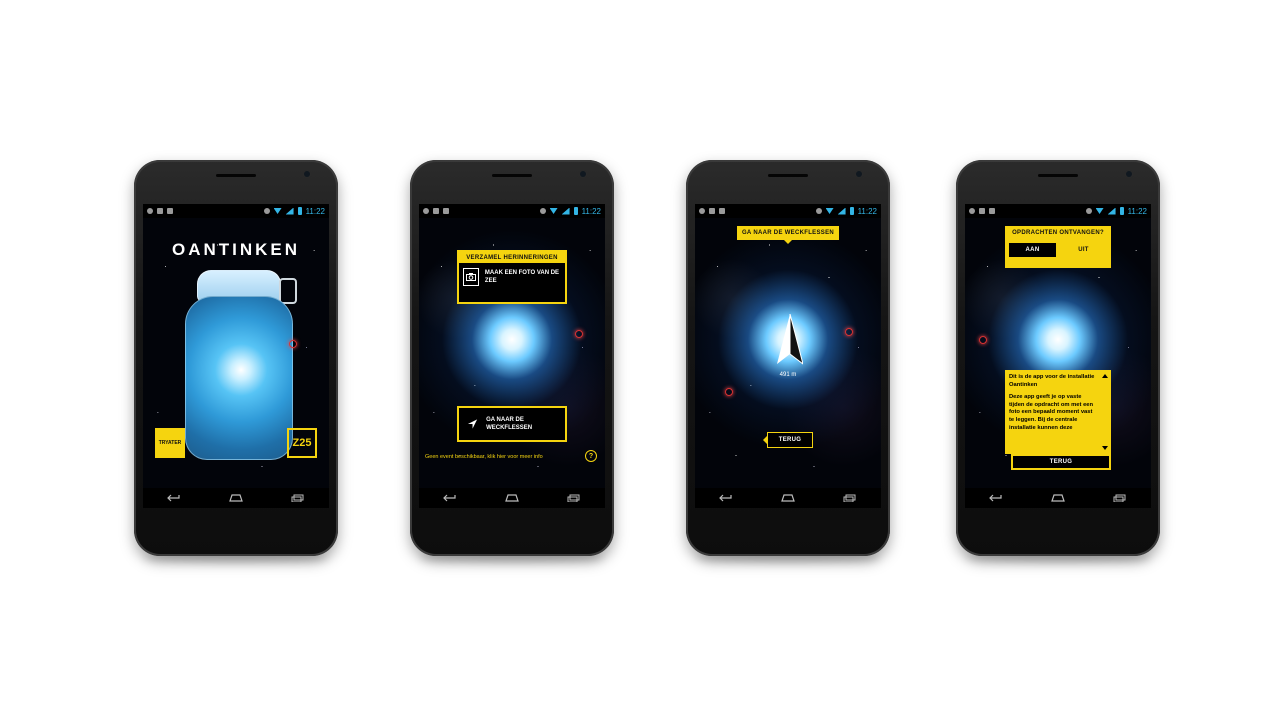 The width and height of the screenshot is (1280, 720). Describe the element at coordinates (302, 443) in the screenshot. I see `z25-logo: Z25` at that location.